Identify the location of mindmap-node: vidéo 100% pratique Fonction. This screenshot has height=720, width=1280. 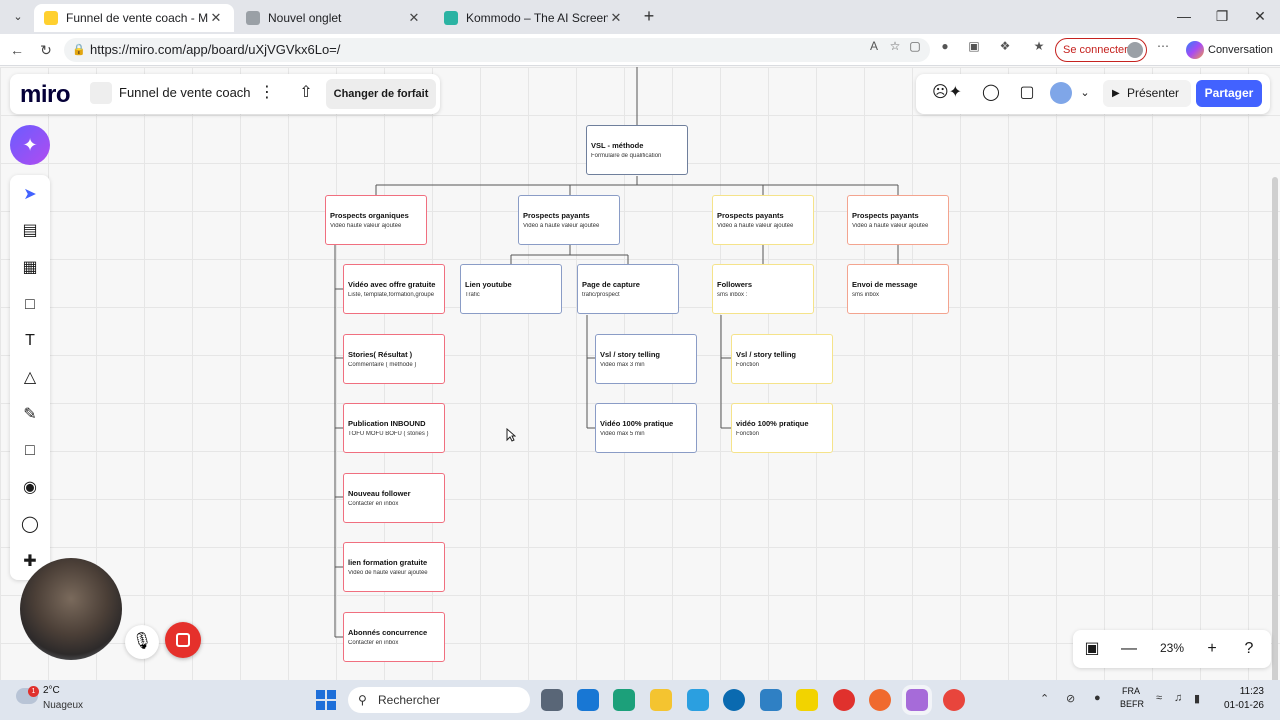
(782, 428).